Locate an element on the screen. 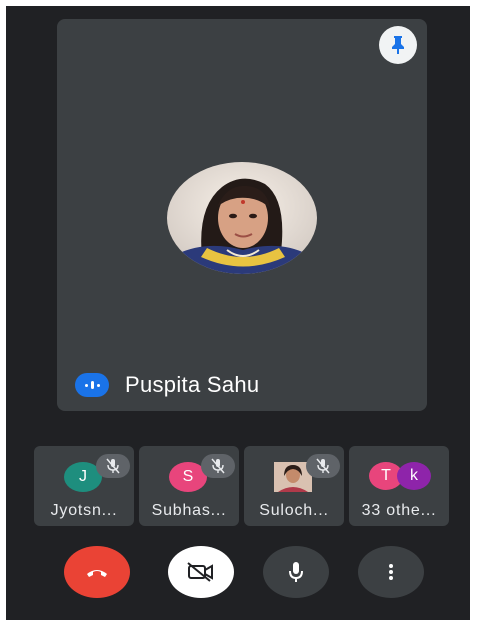  camera-toggle-button is located at coordinates (201, 572).